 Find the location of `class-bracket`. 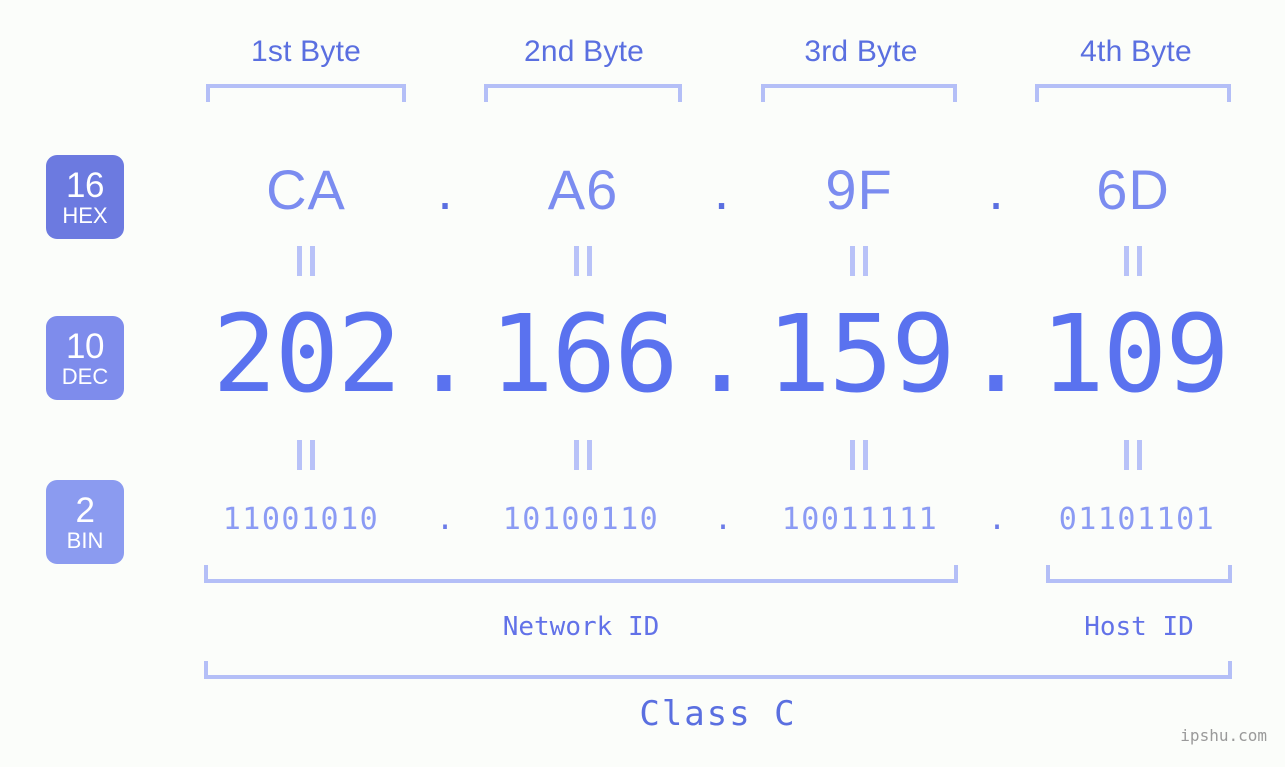

class-bracket is located at coordinates (718, 670).